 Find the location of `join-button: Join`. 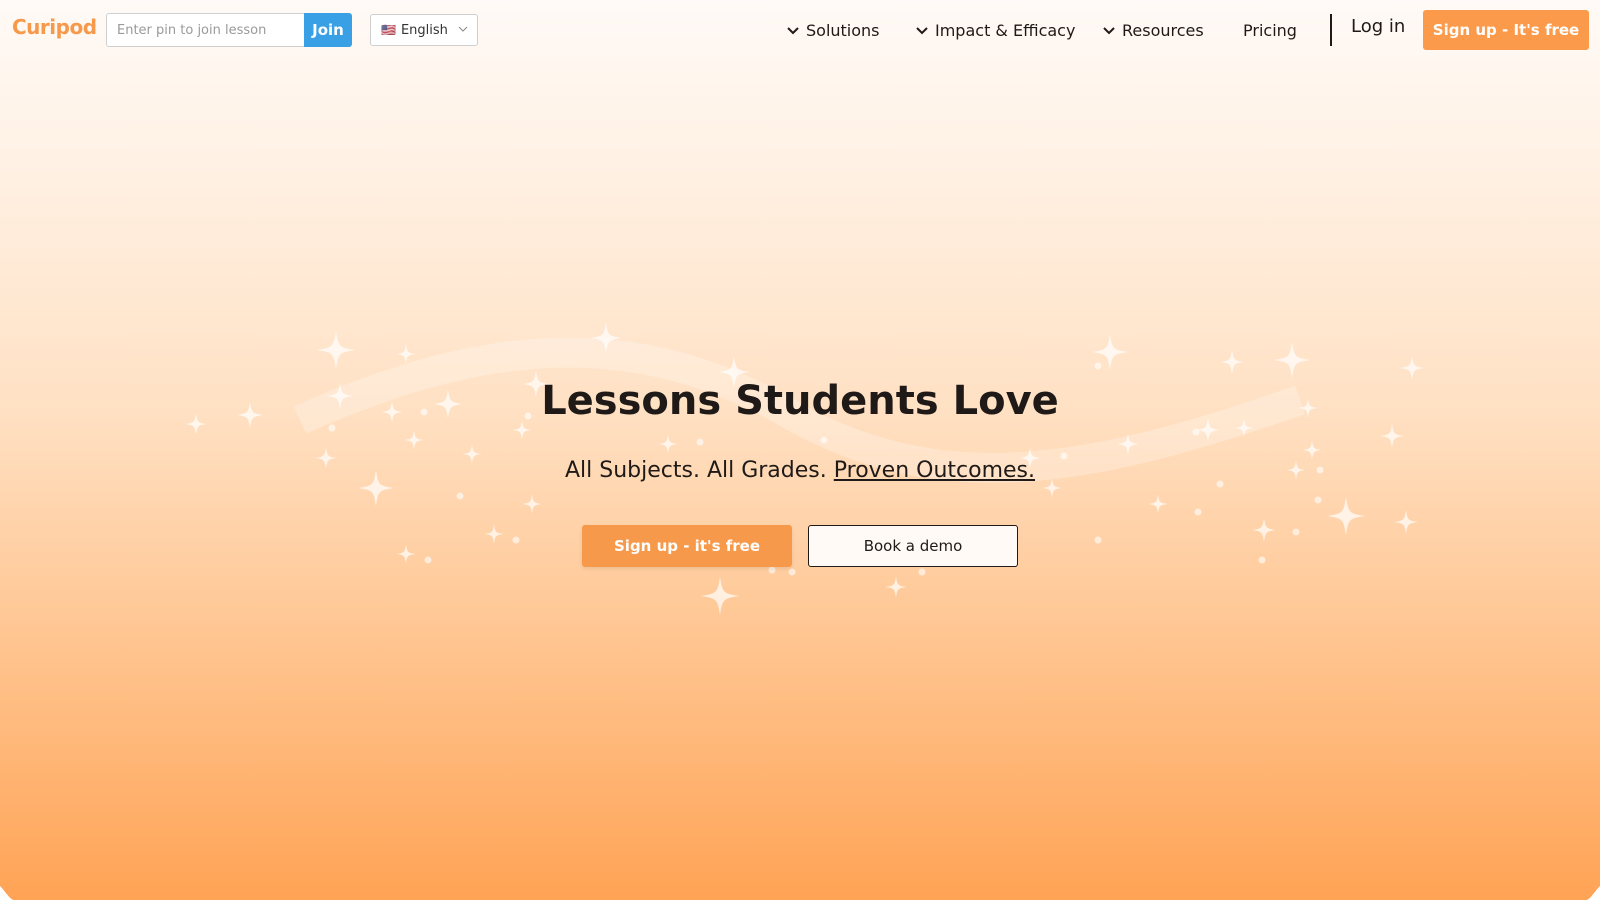

join-button: Join is located at coordinates (328, 30).